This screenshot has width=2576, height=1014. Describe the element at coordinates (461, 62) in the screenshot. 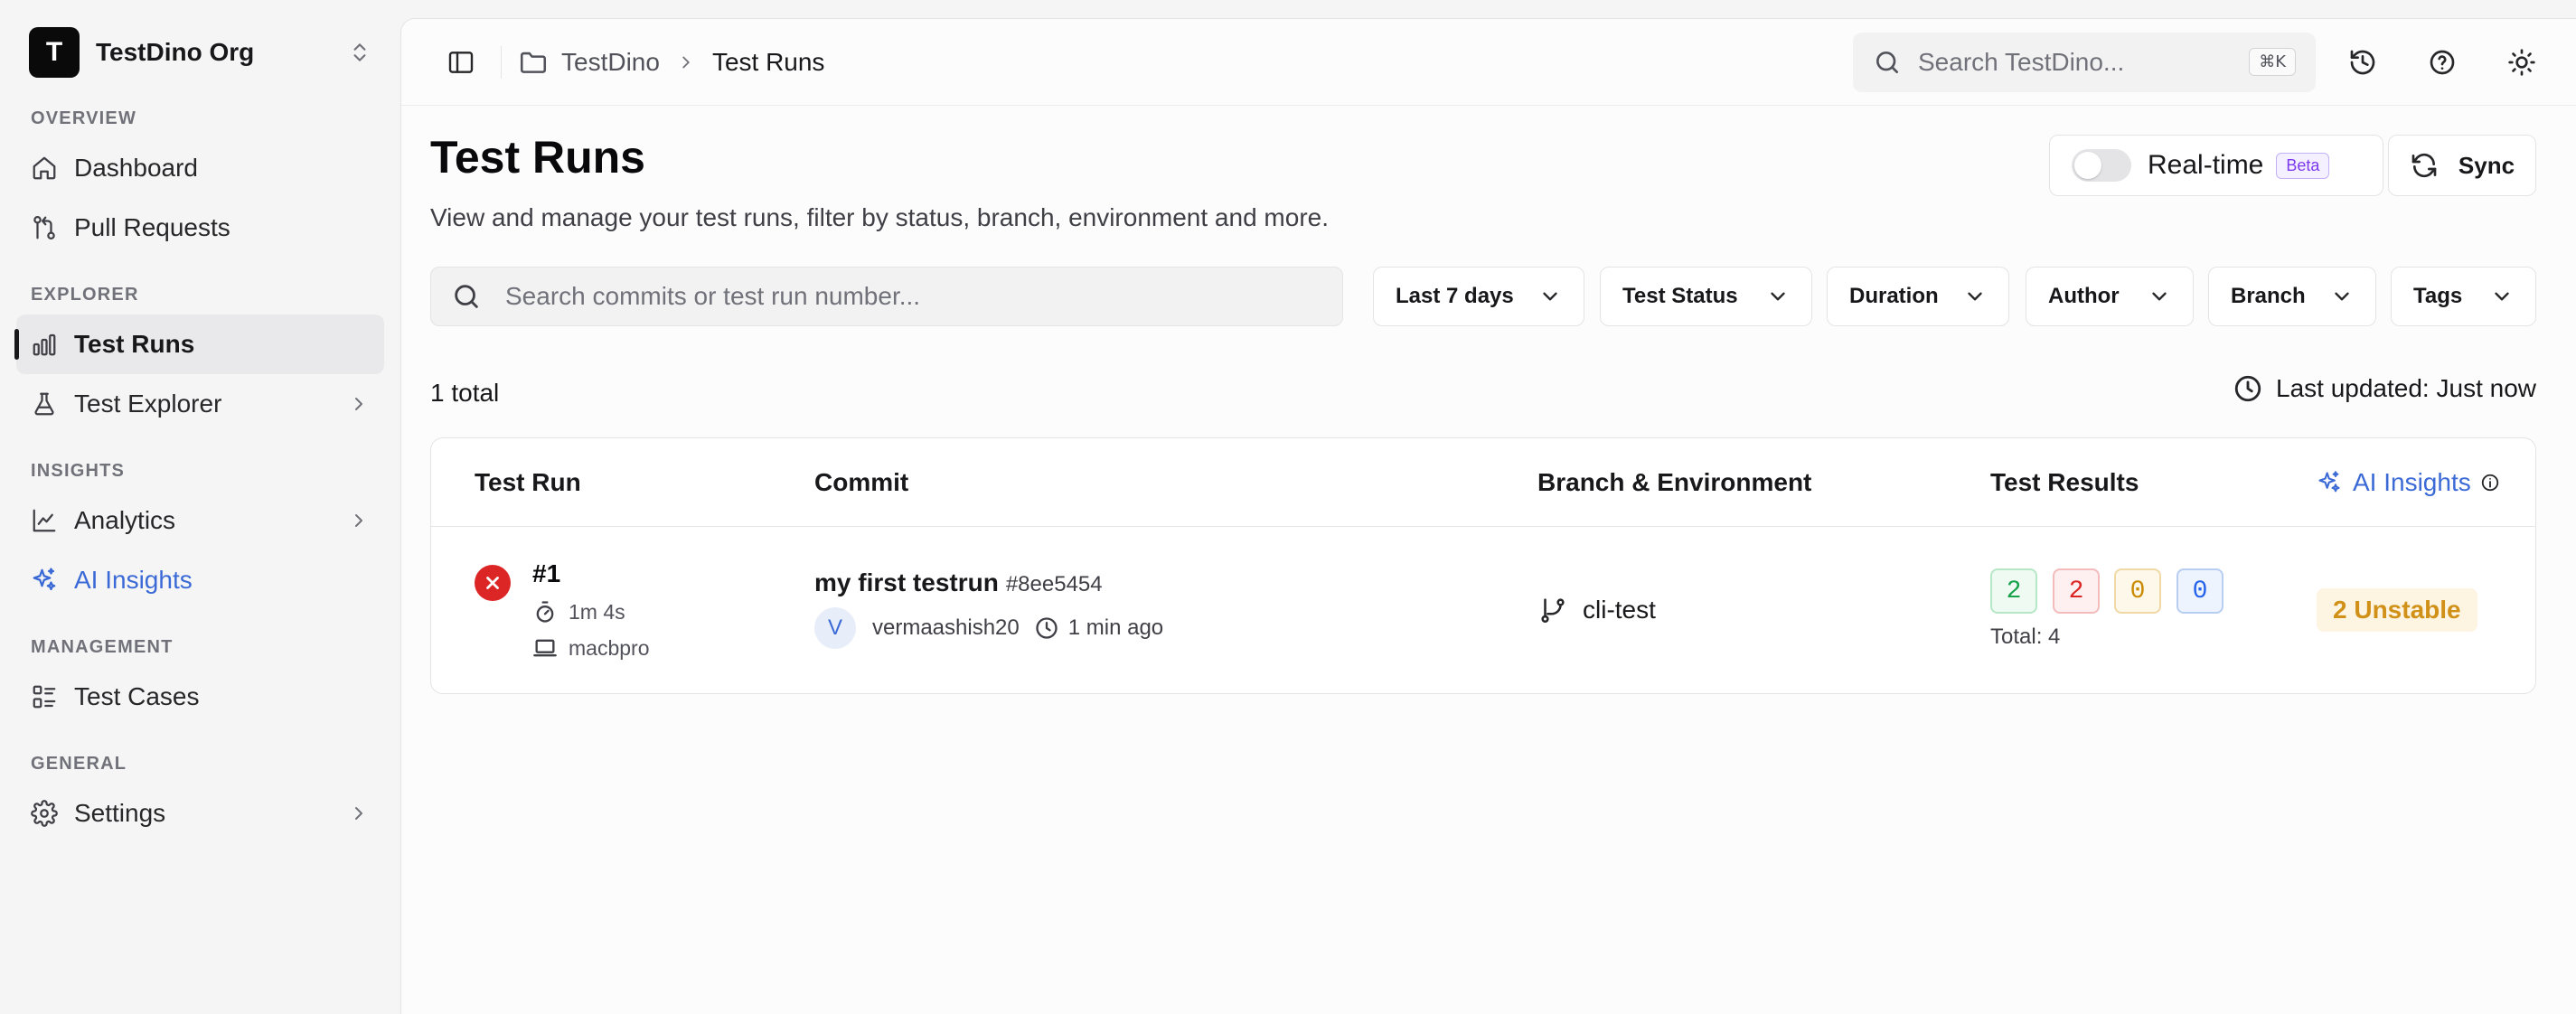

I see `toggle-sidebar-button` at that location.